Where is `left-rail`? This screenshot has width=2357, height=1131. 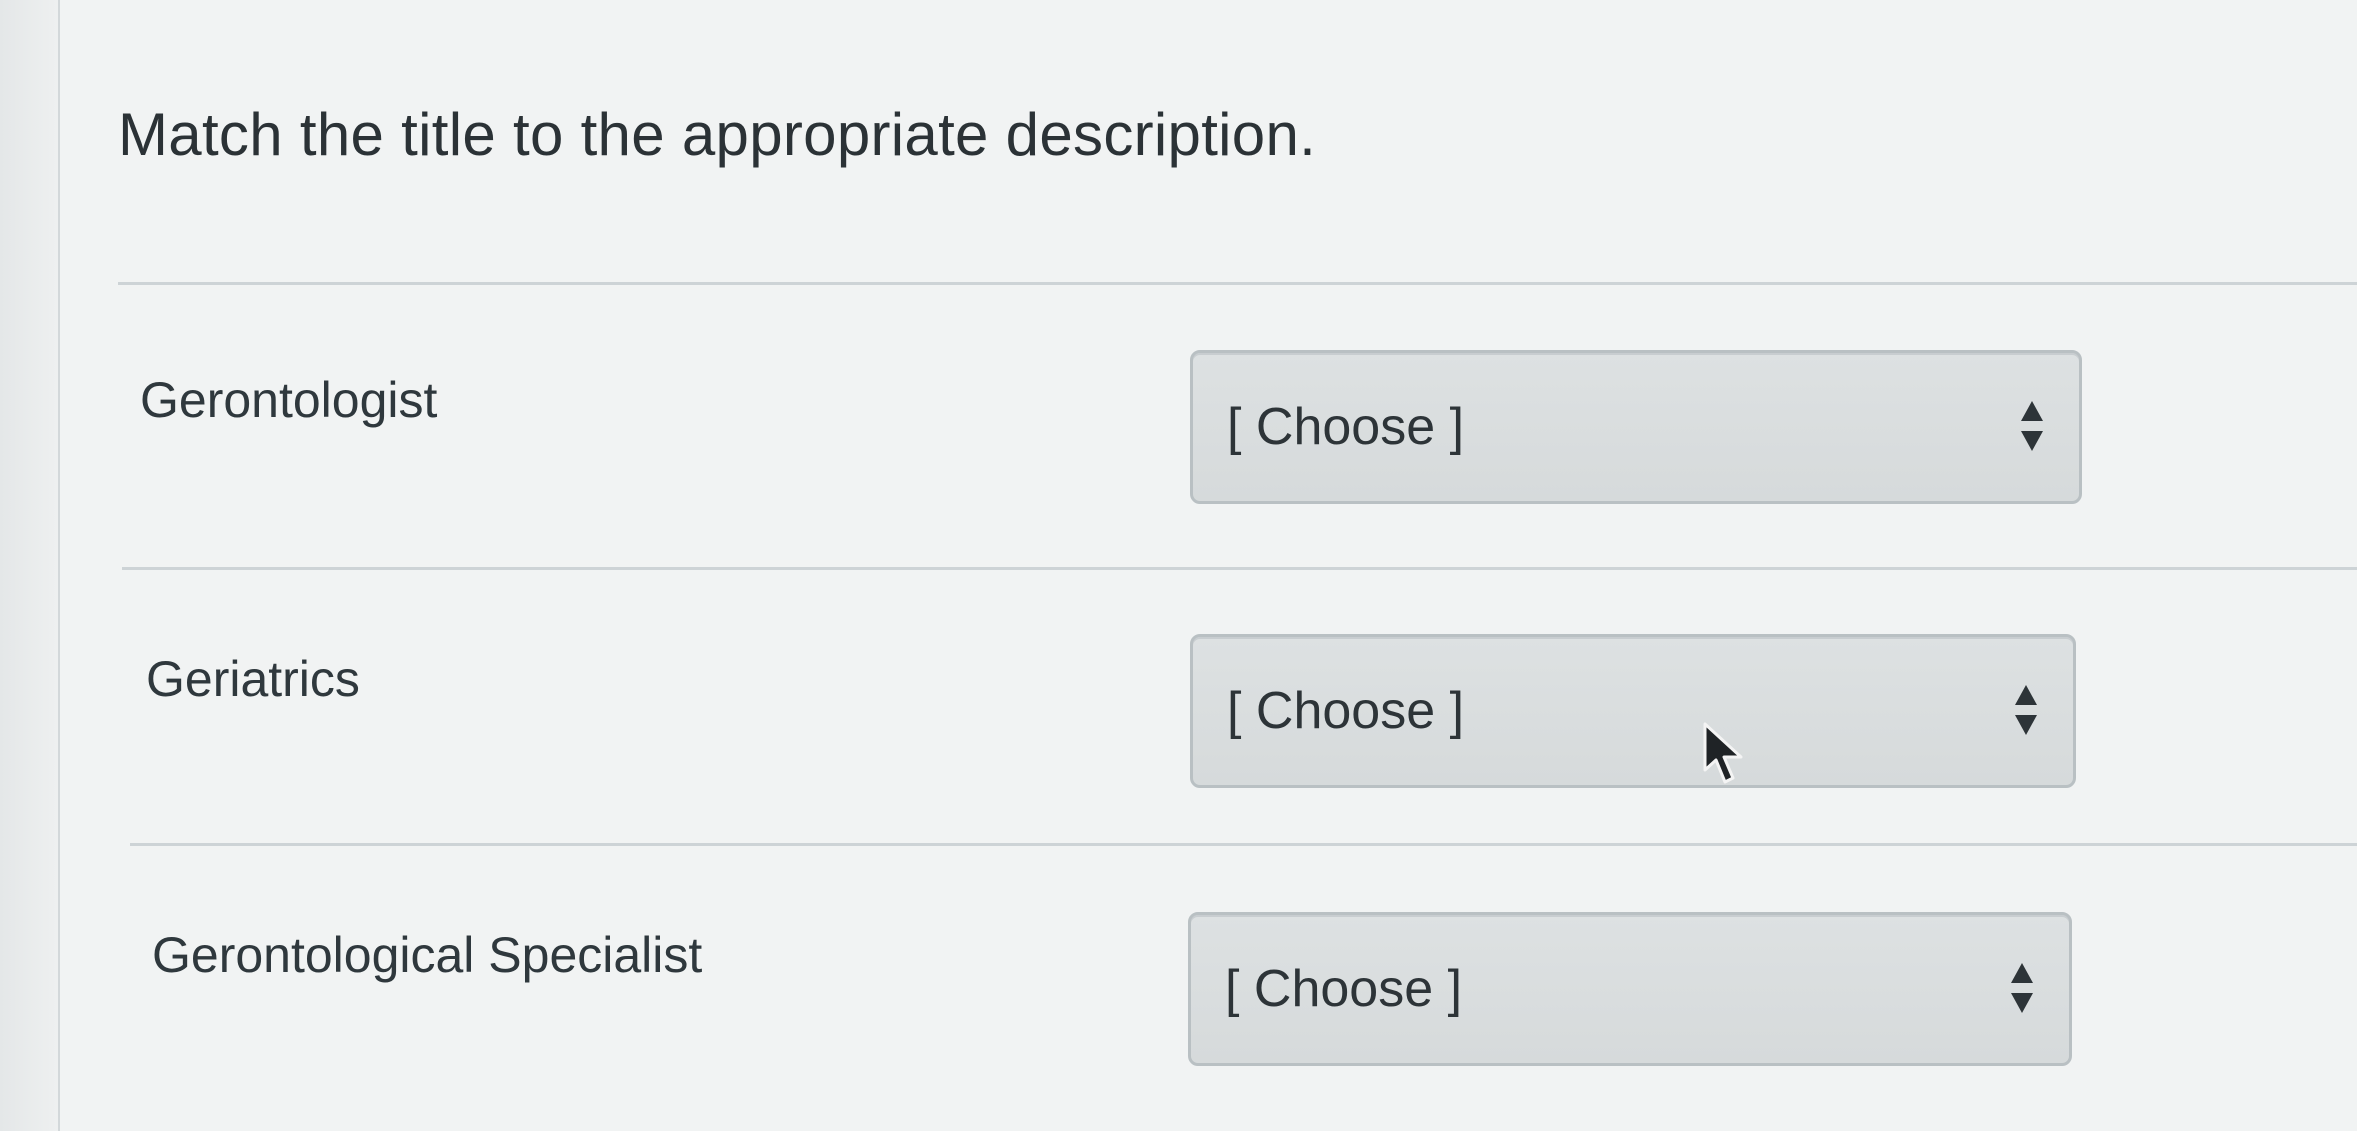 left-rail is located at coordinates (30, 565).